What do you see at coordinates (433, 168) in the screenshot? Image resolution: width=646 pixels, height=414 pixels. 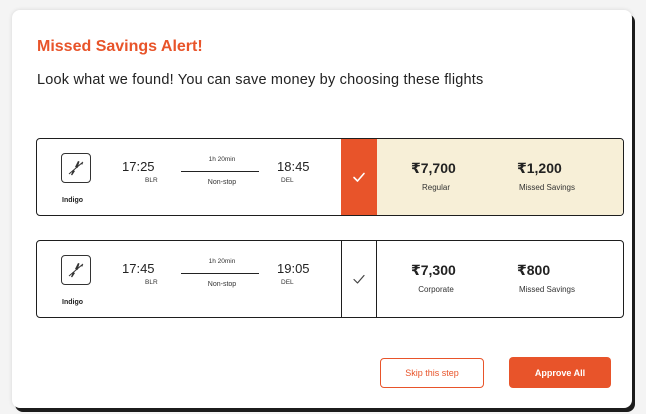 I see `fare-price: ₹7,700` at bounding box center [433, 168].